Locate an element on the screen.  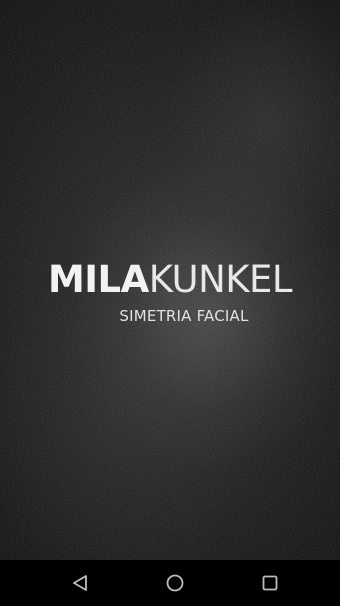
back-button is located at coordinates (80, 583).